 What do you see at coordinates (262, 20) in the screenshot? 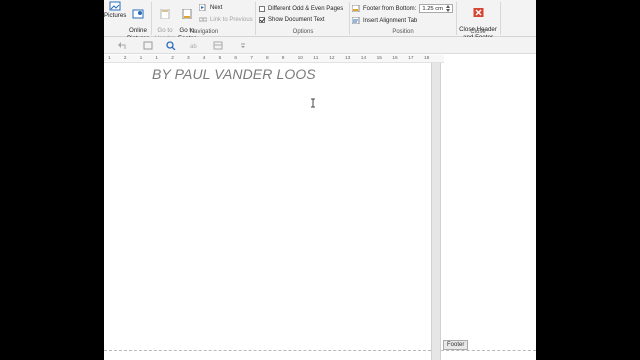
I see `checkbox-checked` at bounding box center [262, 20].